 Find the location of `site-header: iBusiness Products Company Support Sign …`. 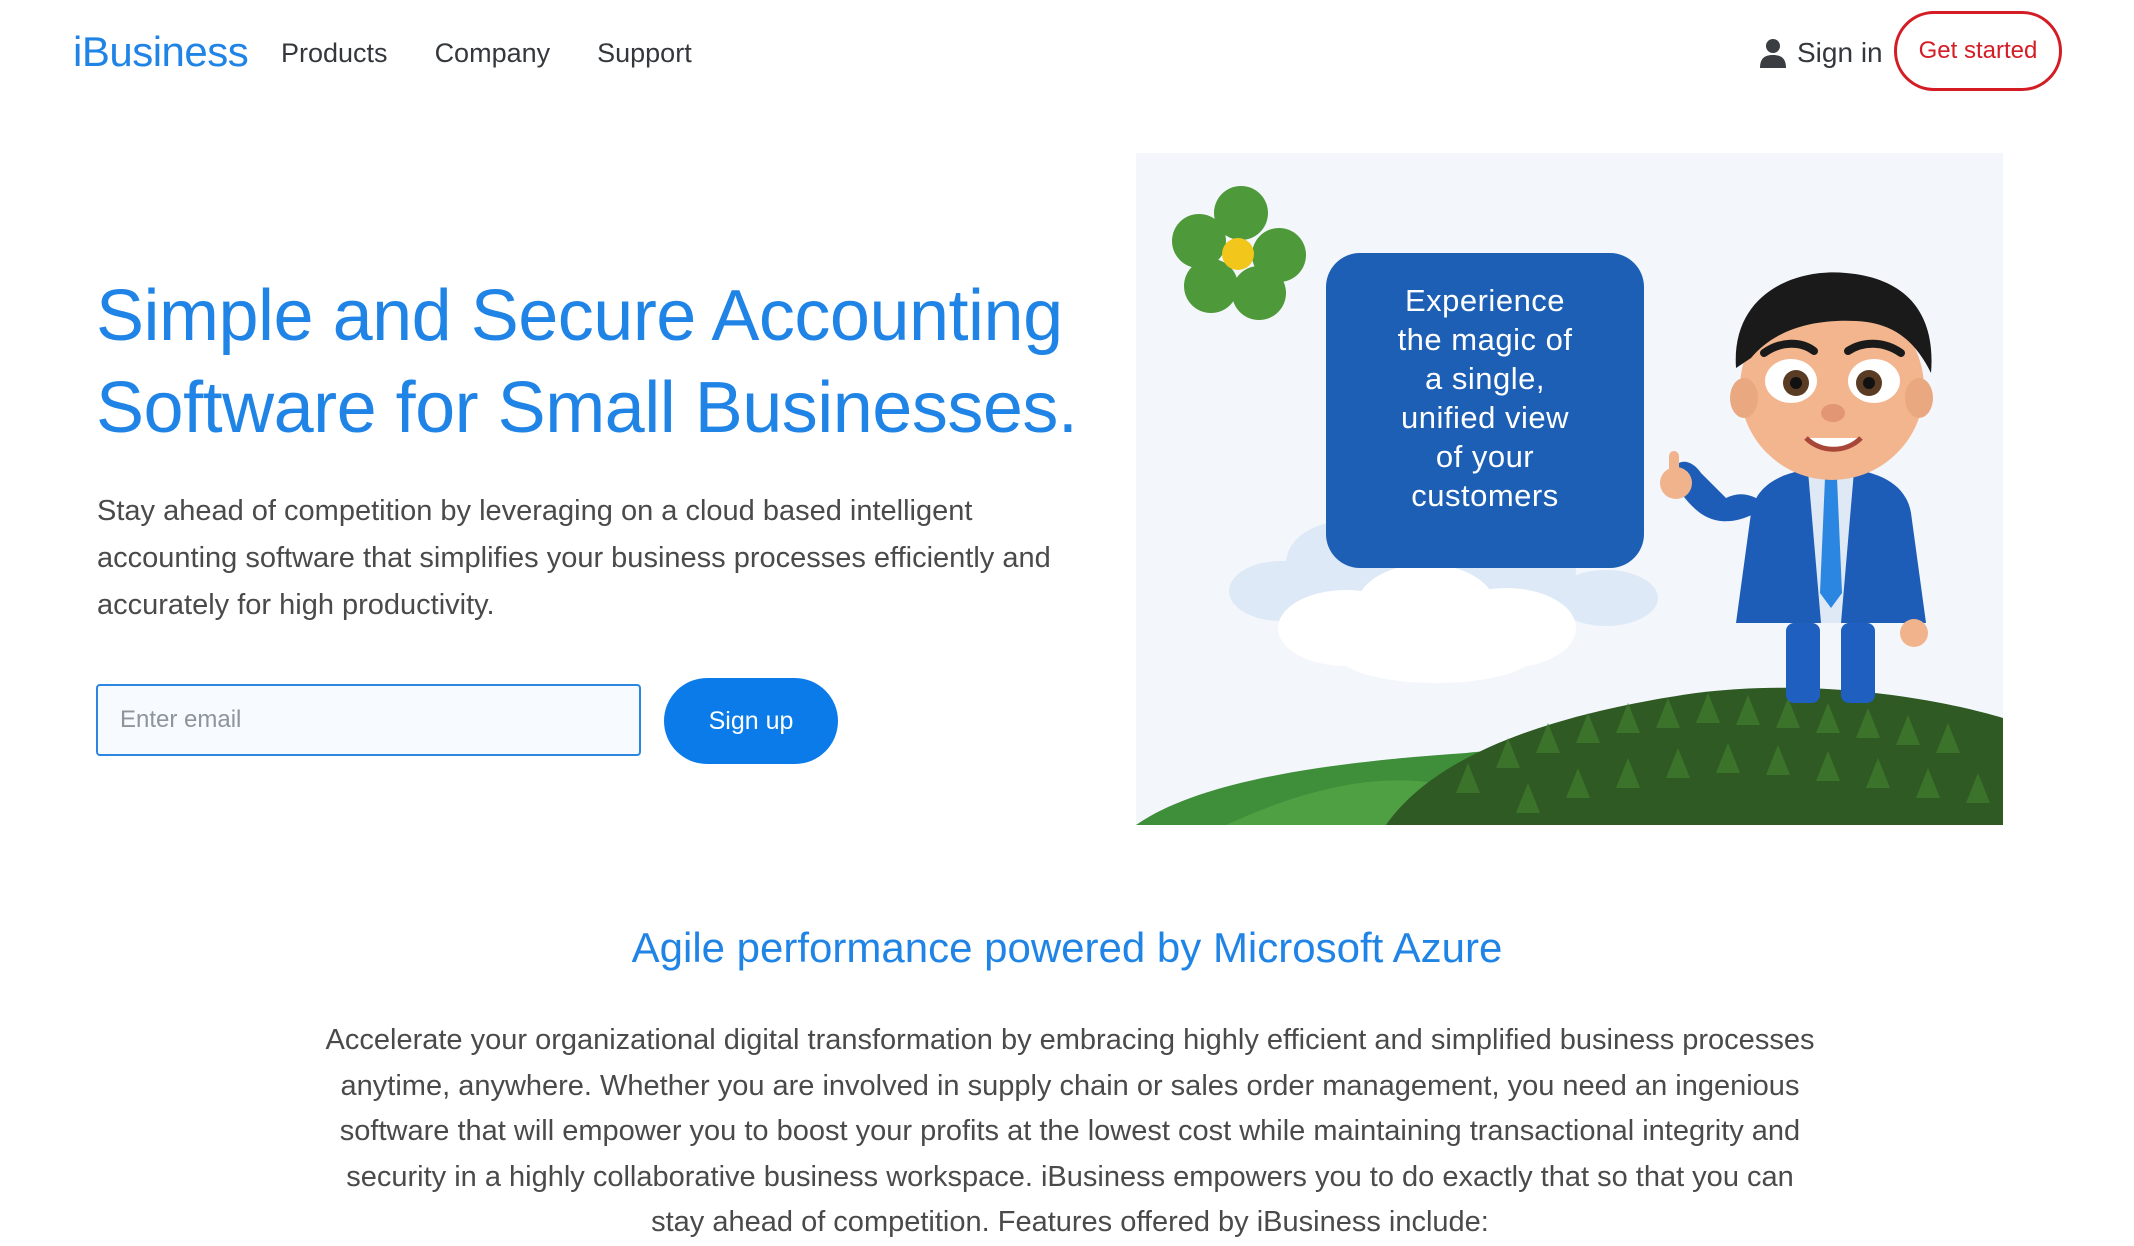

site-header: iBusiness Products Company Support Sign … is located at coordinates (1067, 54).